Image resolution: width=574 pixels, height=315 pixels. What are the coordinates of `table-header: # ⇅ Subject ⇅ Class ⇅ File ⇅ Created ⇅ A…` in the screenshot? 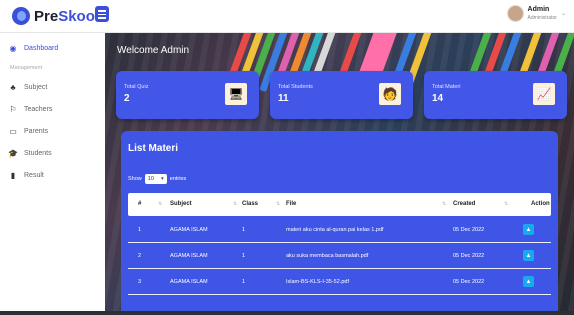 It's located at (339, 204).